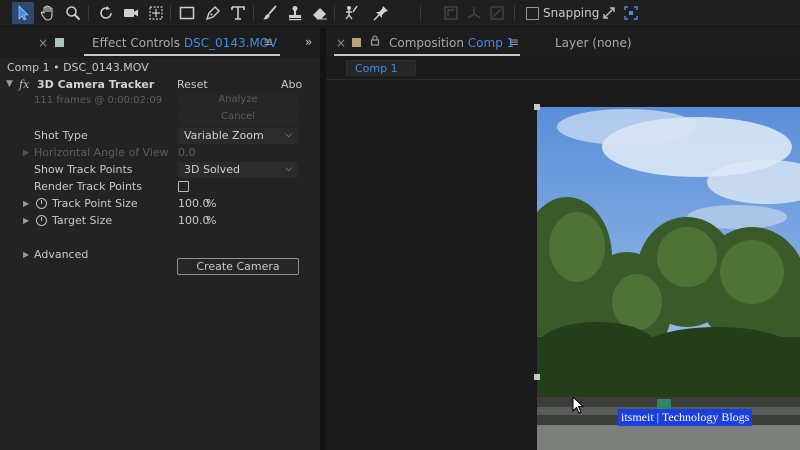  What do you see at coordinates (98, 100) in the screenshot?
I see `analysis-status: 111 frames @ 0:00:02:09` at bounding box center [98, 100].